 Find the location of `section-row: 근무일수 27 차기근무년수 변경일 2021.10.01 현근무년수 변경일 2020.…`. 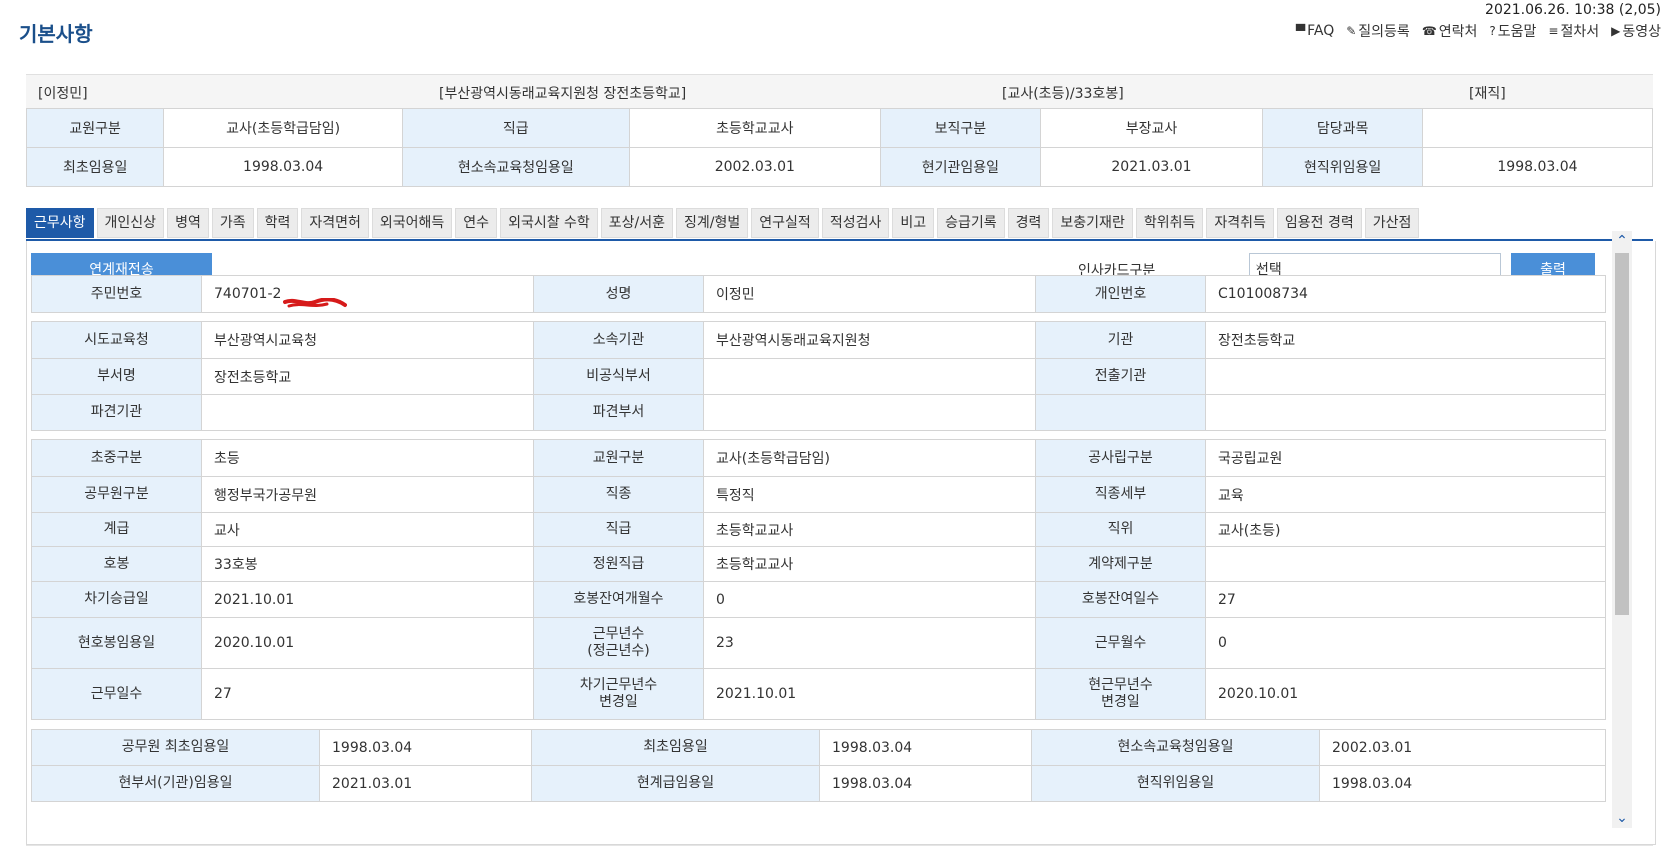

section-row: 근무일수 27 차기근무년수 변경일 2021.10.01 현근무년수 변경일 2020.… is located at coordinates (818, 694).